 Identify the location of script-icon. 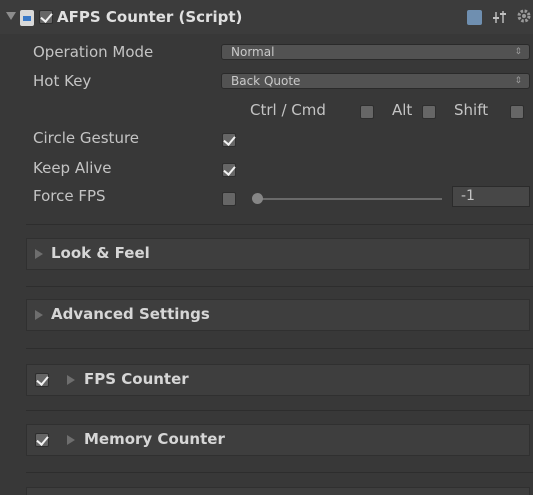
(27, 18).